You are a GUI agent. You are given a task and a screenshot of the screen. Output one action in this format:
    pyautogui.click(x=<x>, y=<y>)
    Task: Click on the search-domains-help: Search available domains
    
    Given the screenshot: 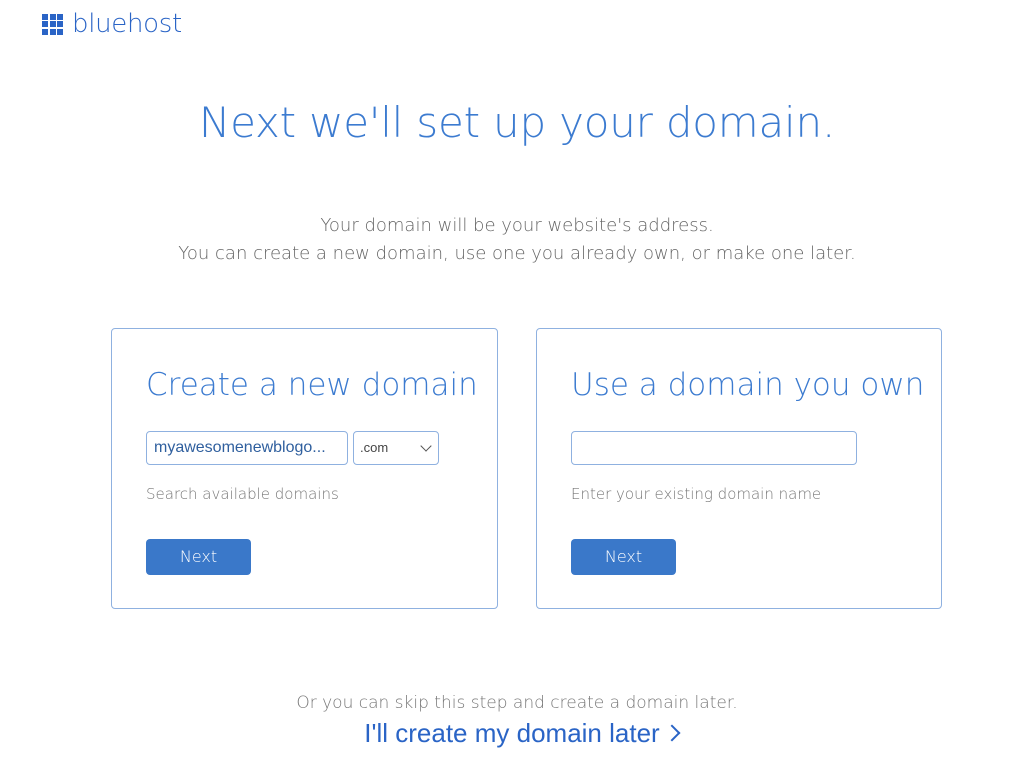 What is the action you would take?
    pyautogui.click(x=242, y=494)
    